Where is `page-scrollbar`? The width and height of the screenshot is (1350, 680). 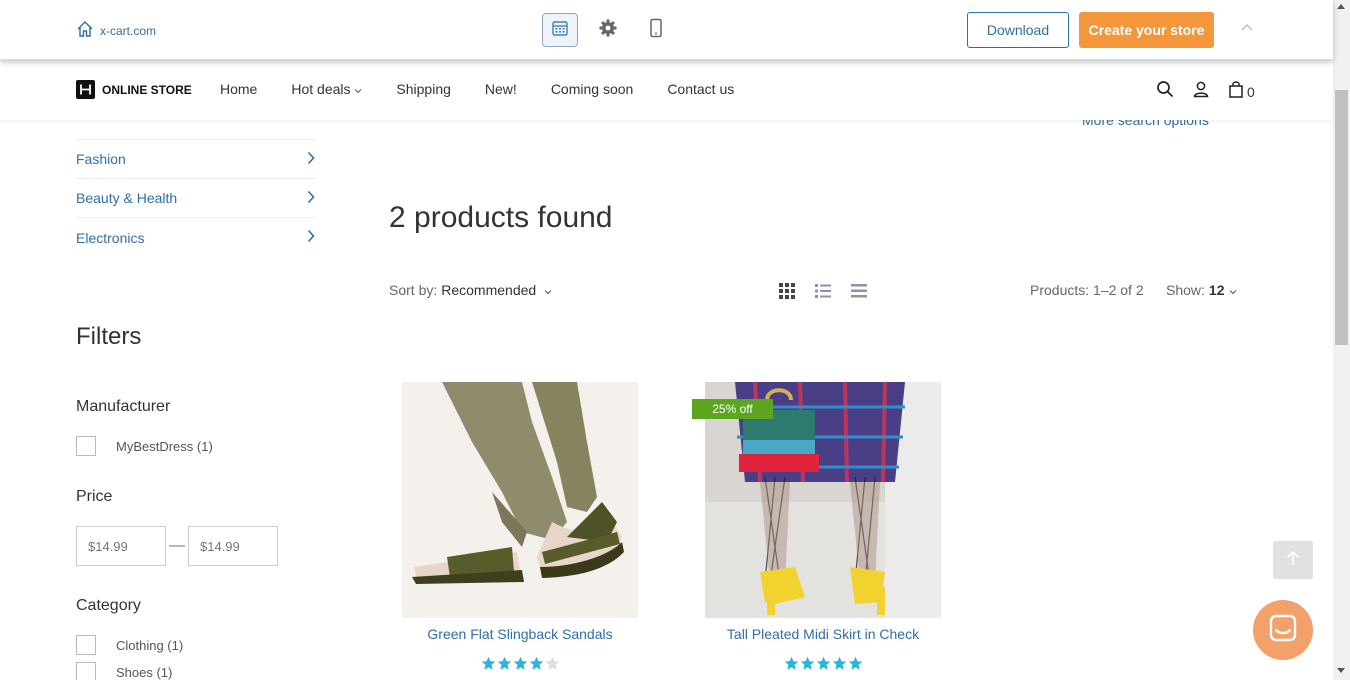 page-scrollbar is located at coordinates (1341, 340).